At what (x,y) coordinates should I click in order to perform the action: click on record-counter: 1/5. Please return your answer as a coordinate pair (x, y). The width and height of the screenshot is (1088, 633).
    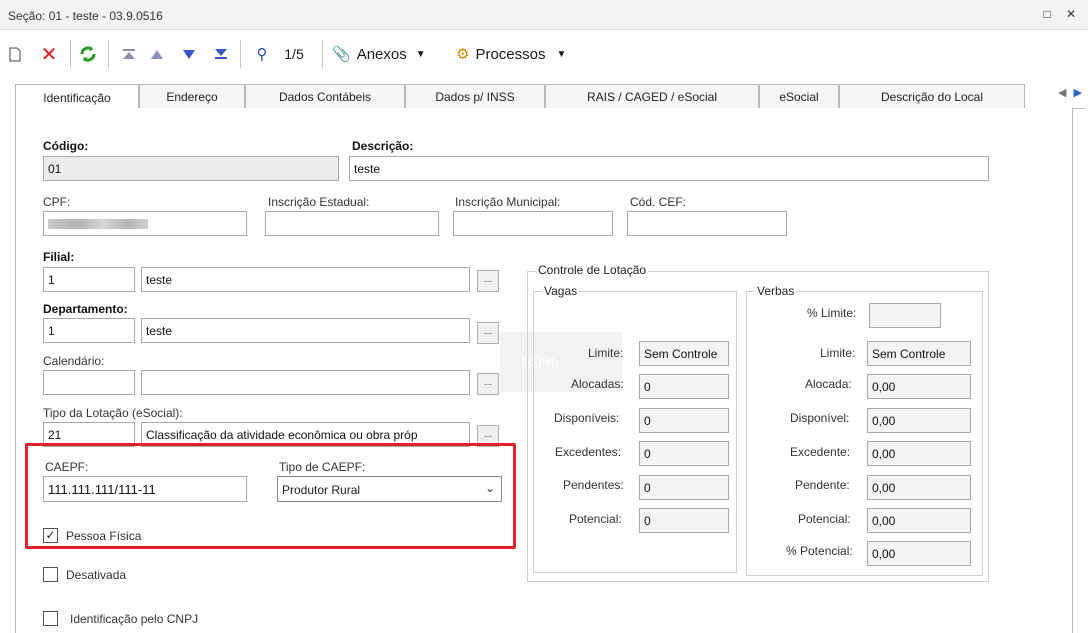
    Looking at the image, I should click on (294, 54).